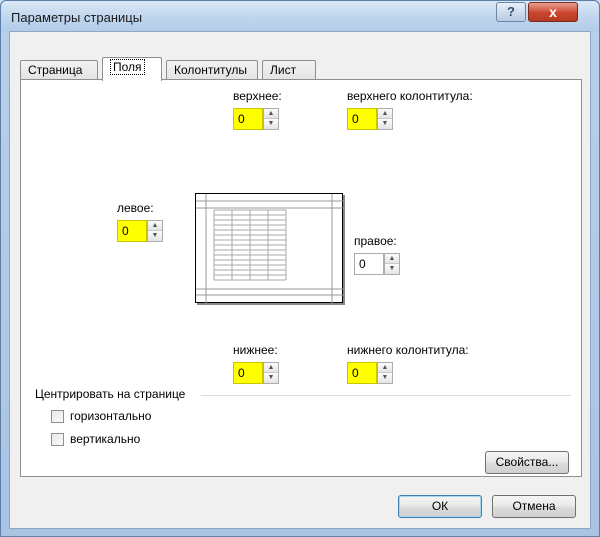  I want to click on tab-header-footer: Колонтитулы, so click(212, 70).